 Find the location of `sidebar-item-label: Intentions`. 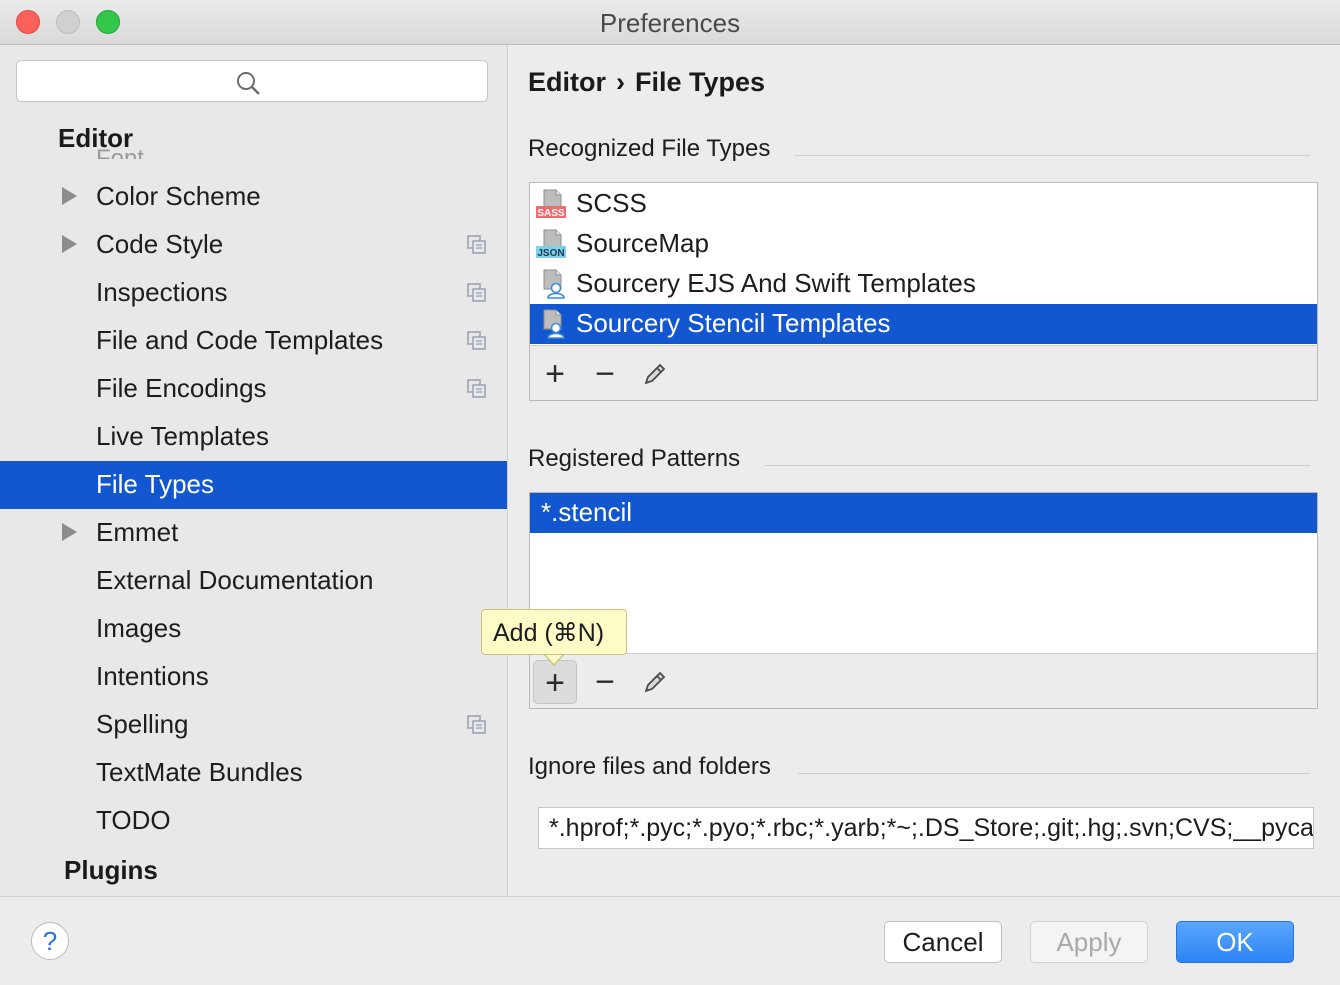

sidebar-item-label: Intentions is located at coordinates (152, 676).